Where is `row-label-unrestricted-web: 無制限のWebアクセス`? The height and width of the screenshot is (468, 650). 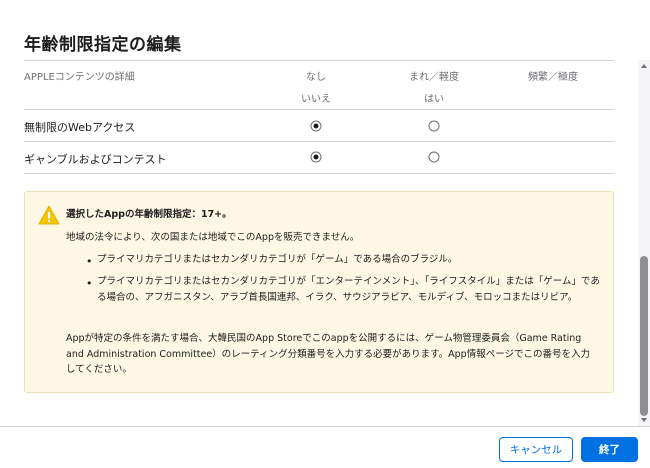 row-label-unrestricted-web: 無制限のWebアクセス is located at coordinates (80, 127).